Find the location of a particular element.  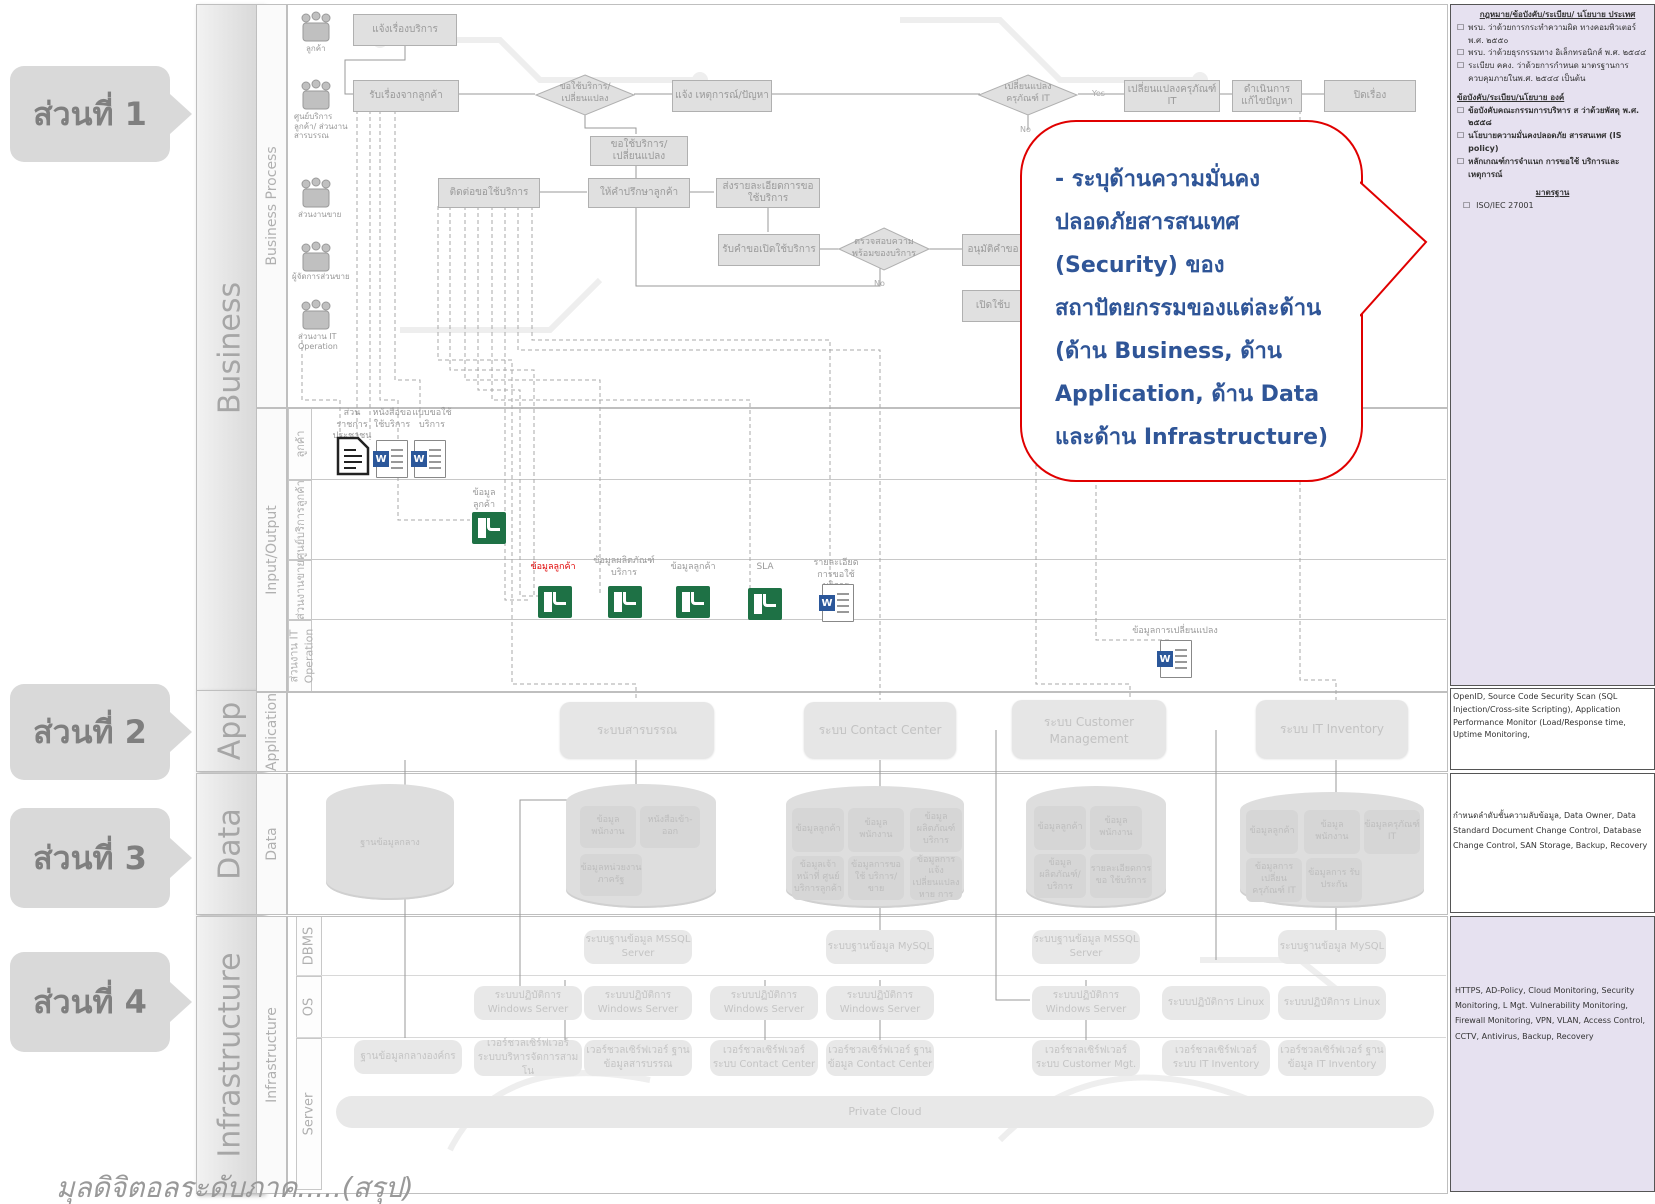

os-1: ระบบปฏิบัติการ Windows Server is located at coordinates (528, 1003).